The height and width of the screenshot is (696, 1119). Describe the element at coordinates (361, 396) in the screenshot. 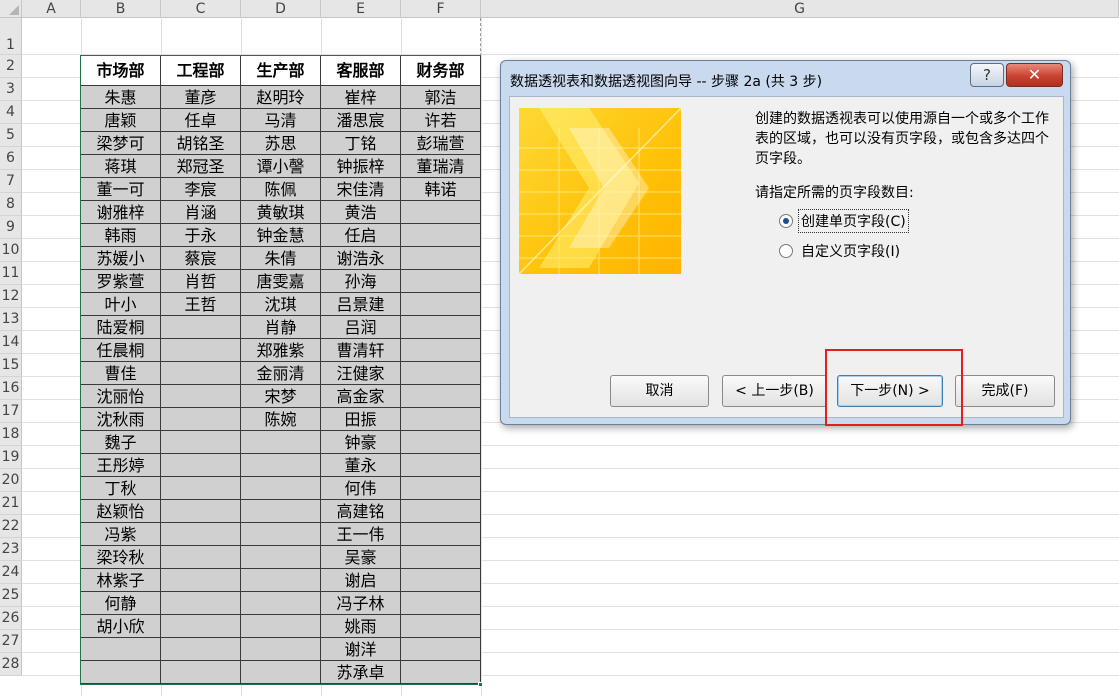

I see `table-cell: 高金家` at that location.